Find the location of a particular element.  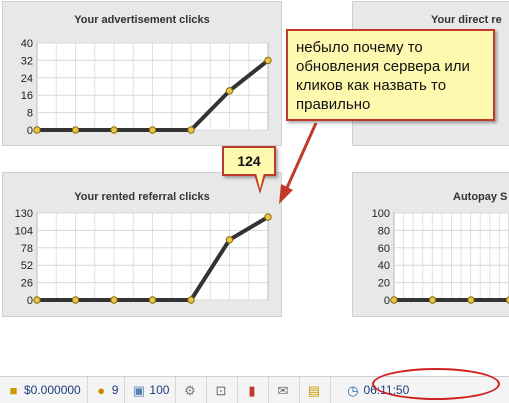

balance-item: ■ $0.000000 is located at coordinates (44, 390).